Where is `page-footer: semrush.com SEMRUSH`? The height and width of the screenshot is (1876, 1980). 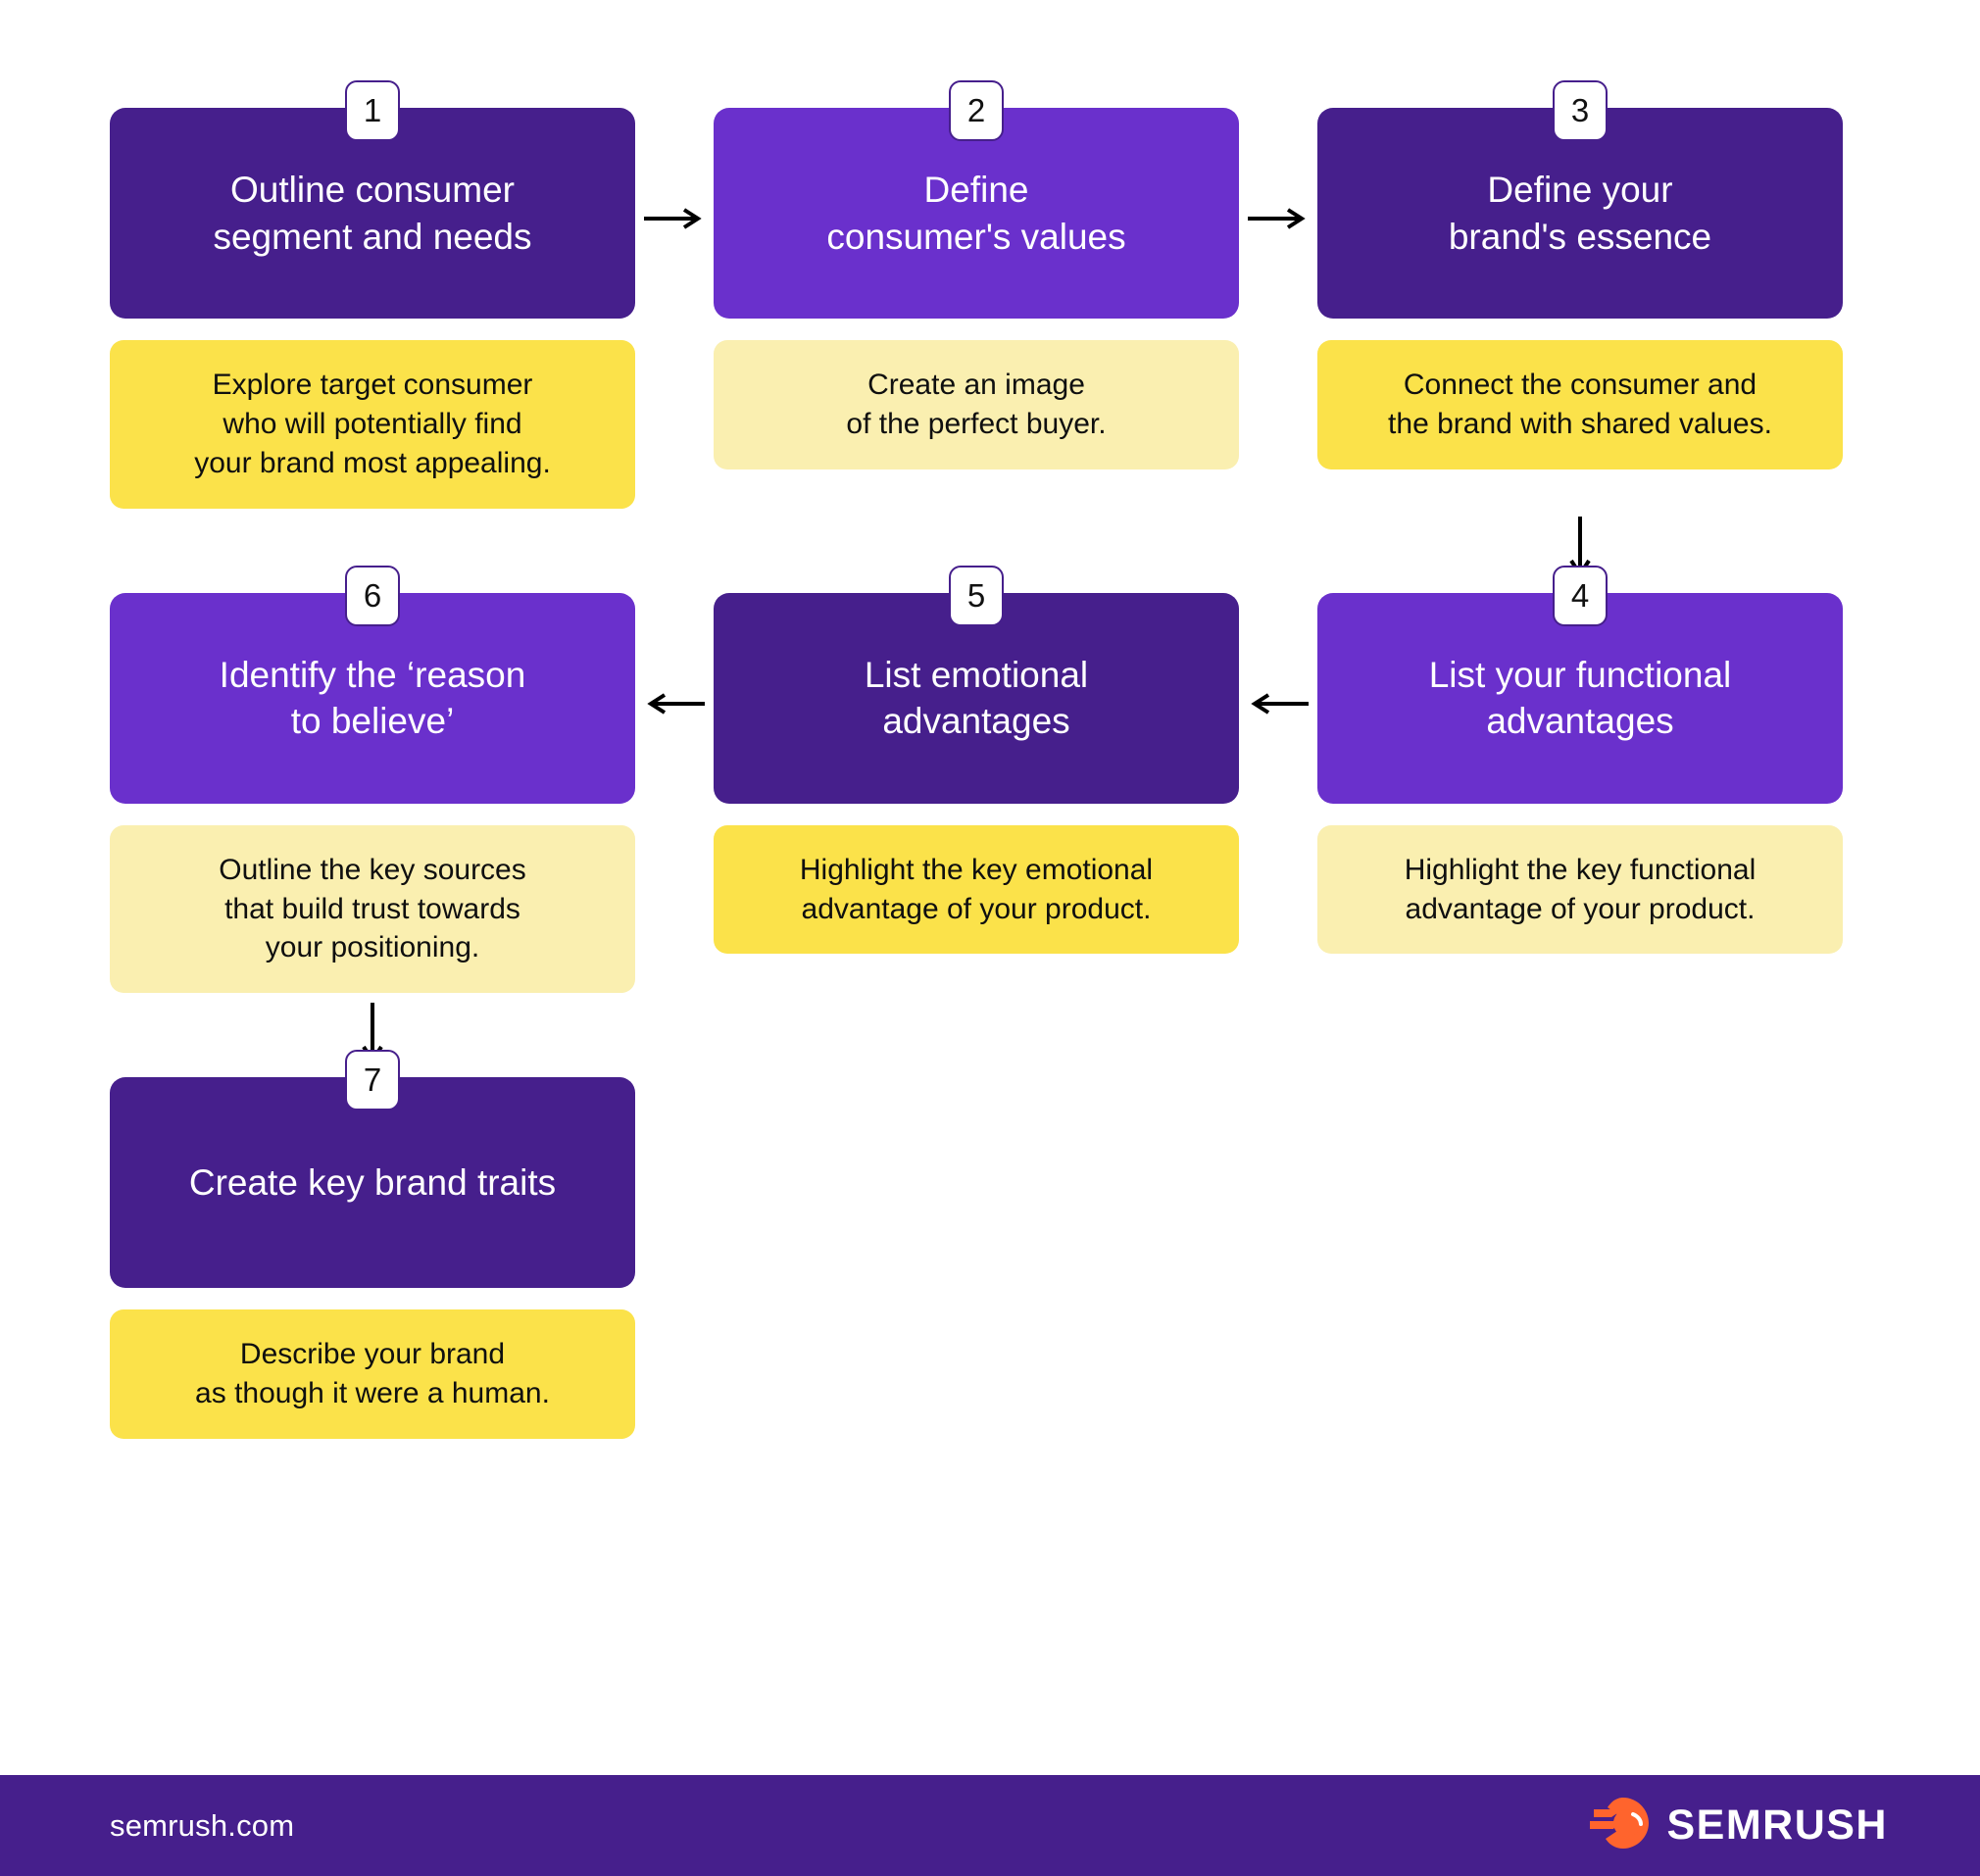 page-footer: semrush.com SEMRUSH is located at coordinates (990, 1826).